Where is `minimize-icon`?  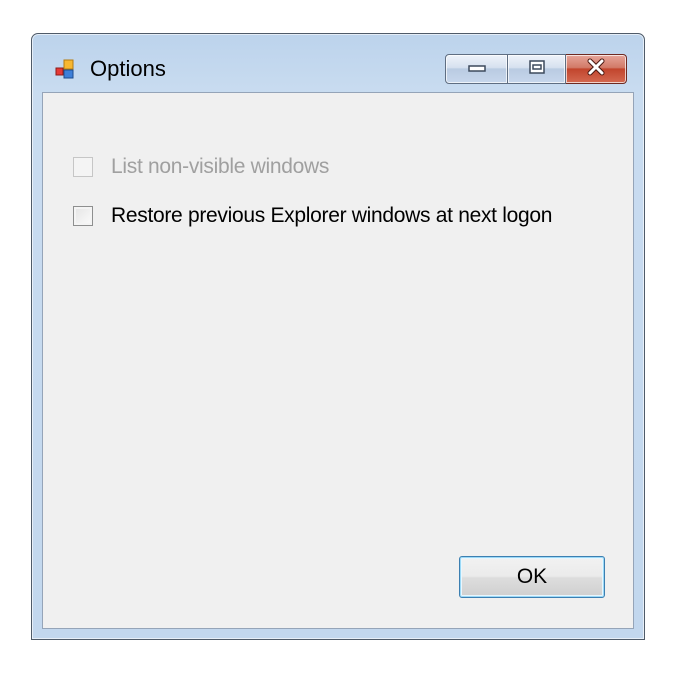
minimize-icon is located at coordinates (477, 69).